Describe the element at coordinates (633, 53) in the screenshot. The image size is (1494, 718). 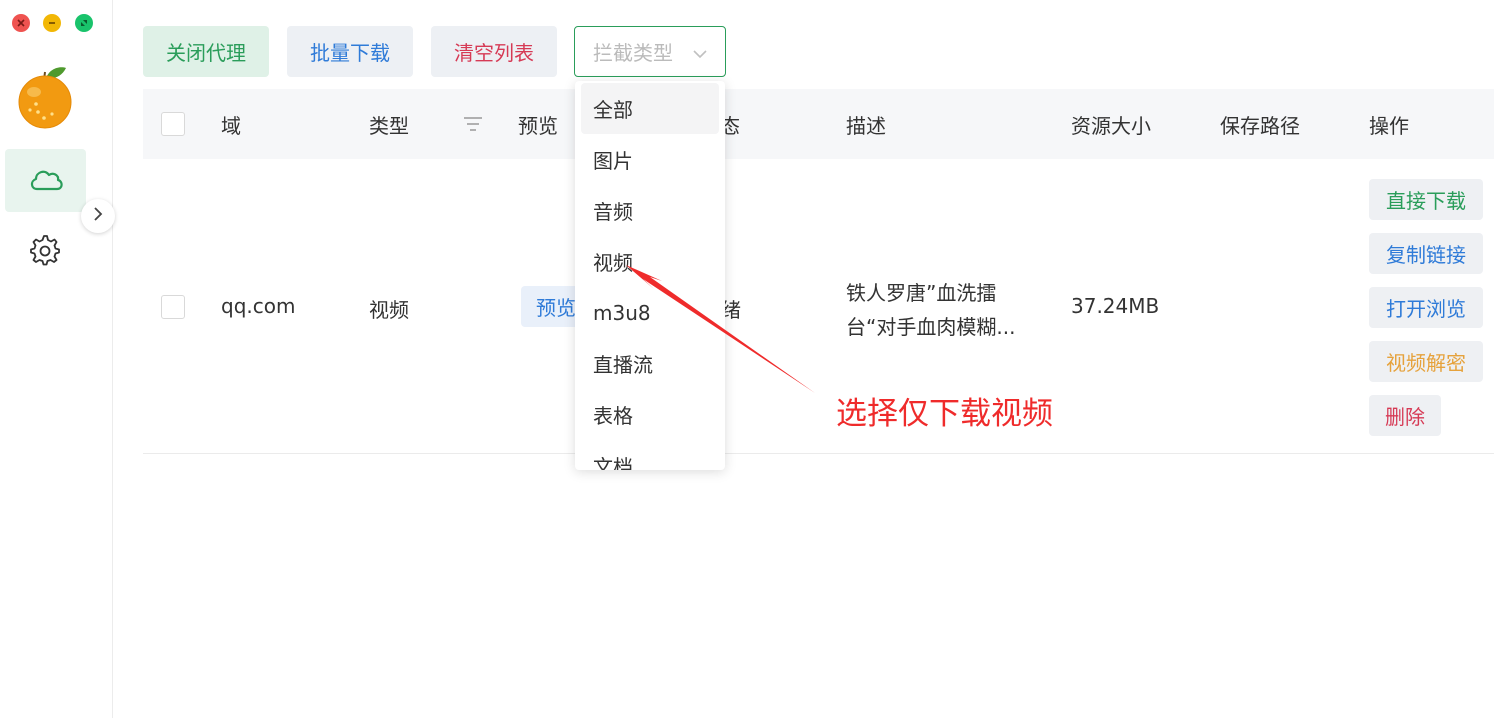
I see `intercept-type-placeholder: 拦截类型` at that location.